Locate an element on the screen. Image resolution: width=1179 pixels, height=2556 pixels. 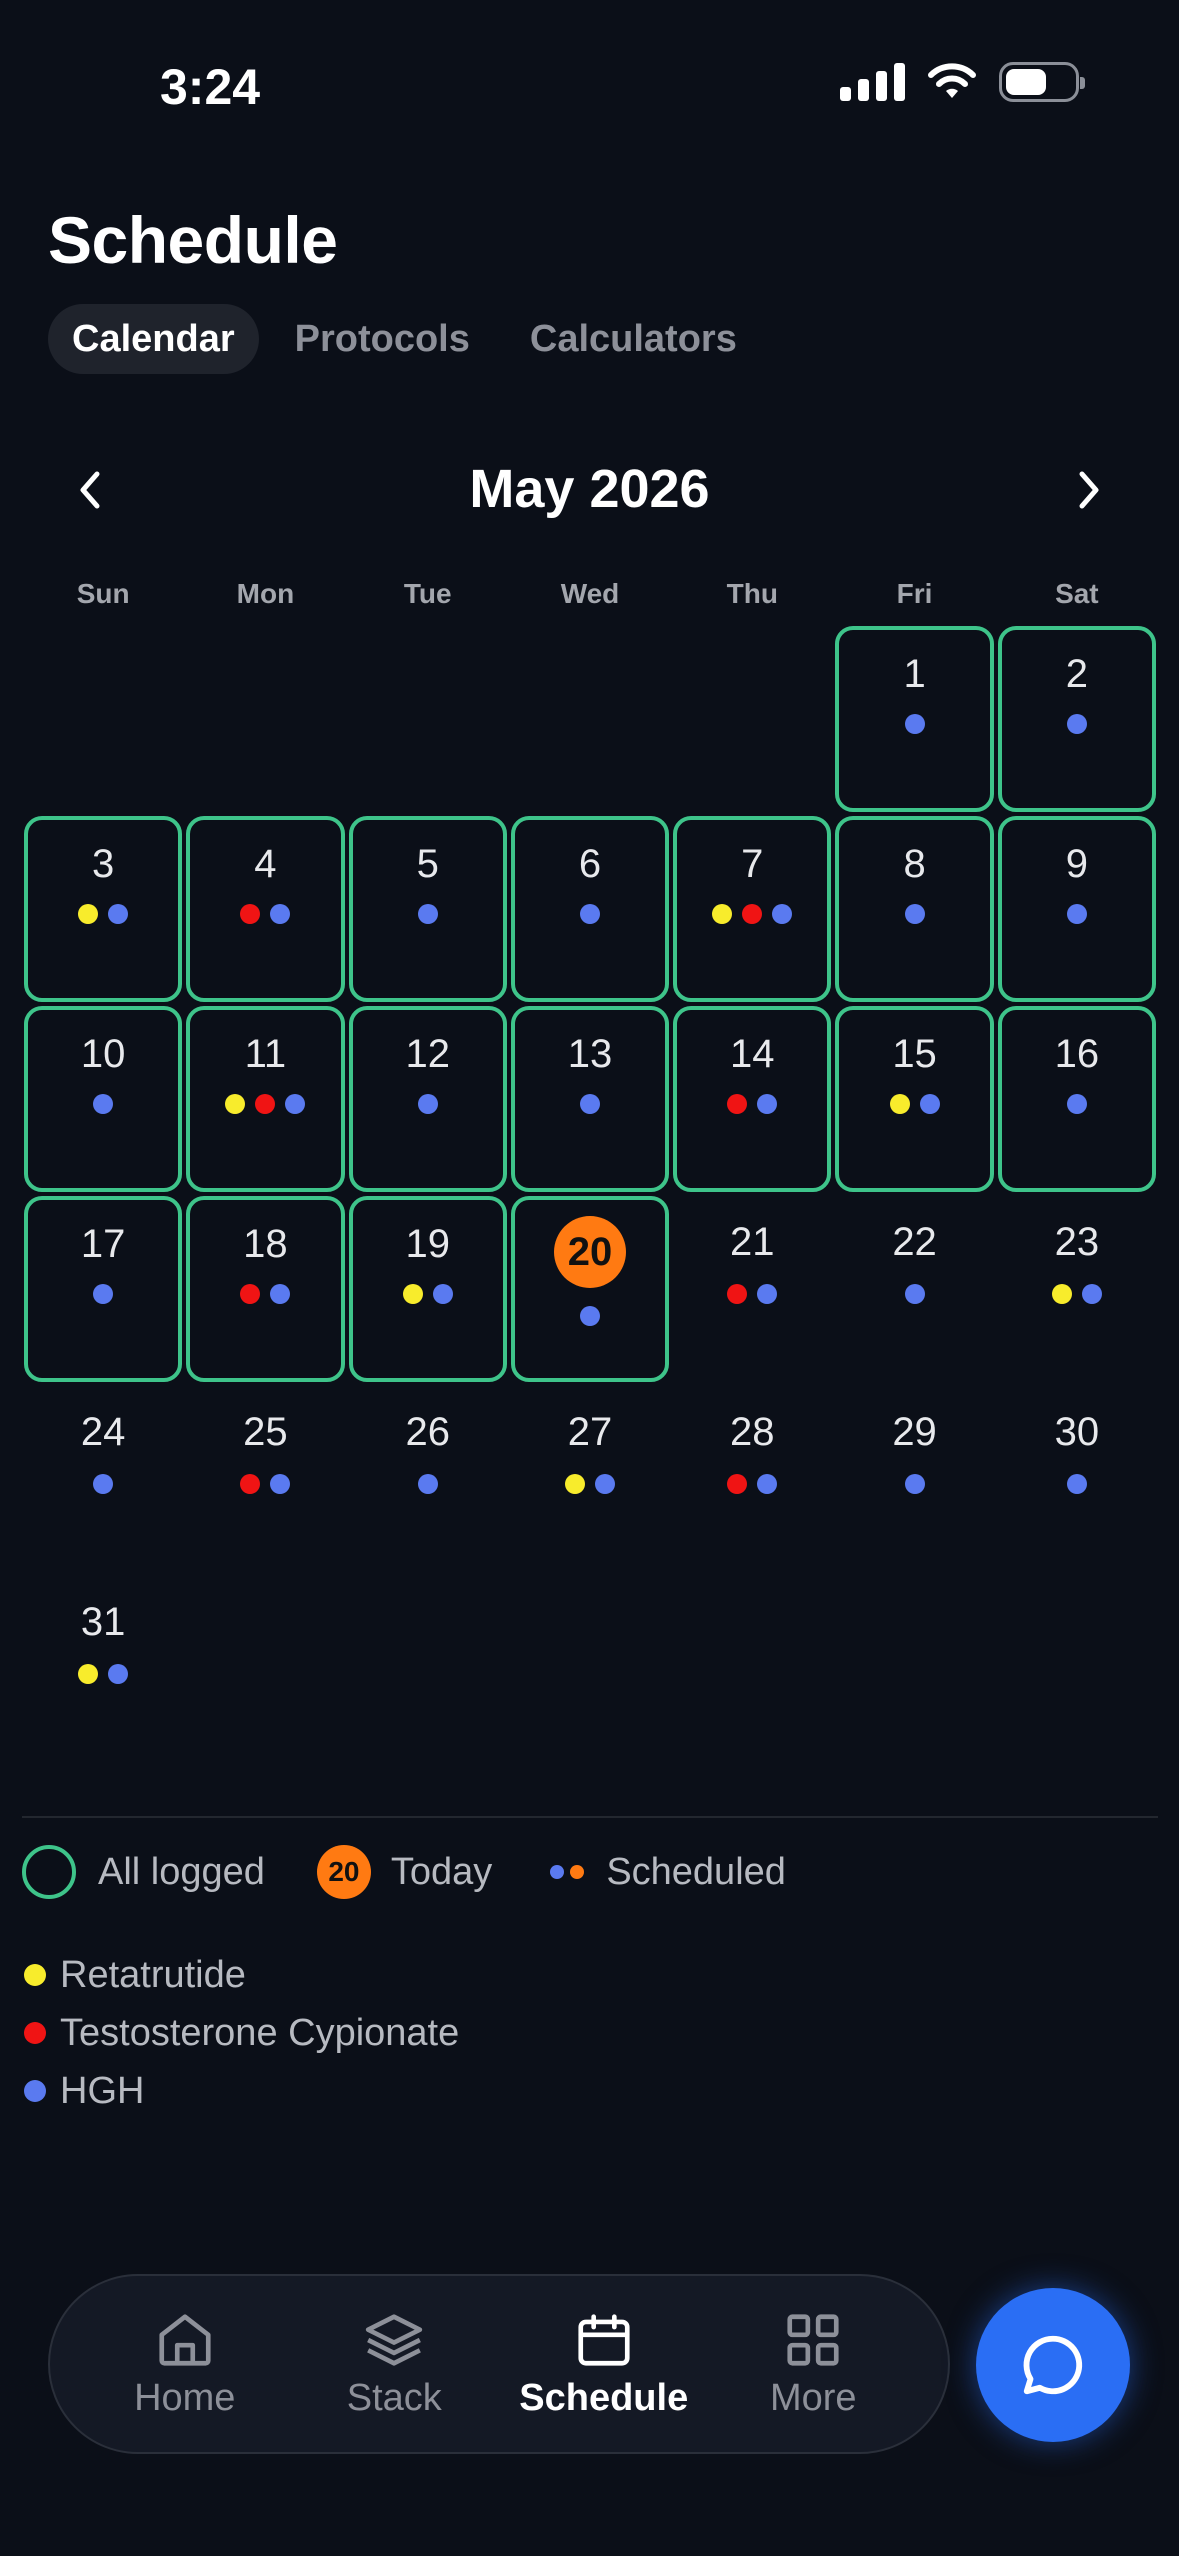
scheduled-dots-icon is located at coordinates (567, 1872).